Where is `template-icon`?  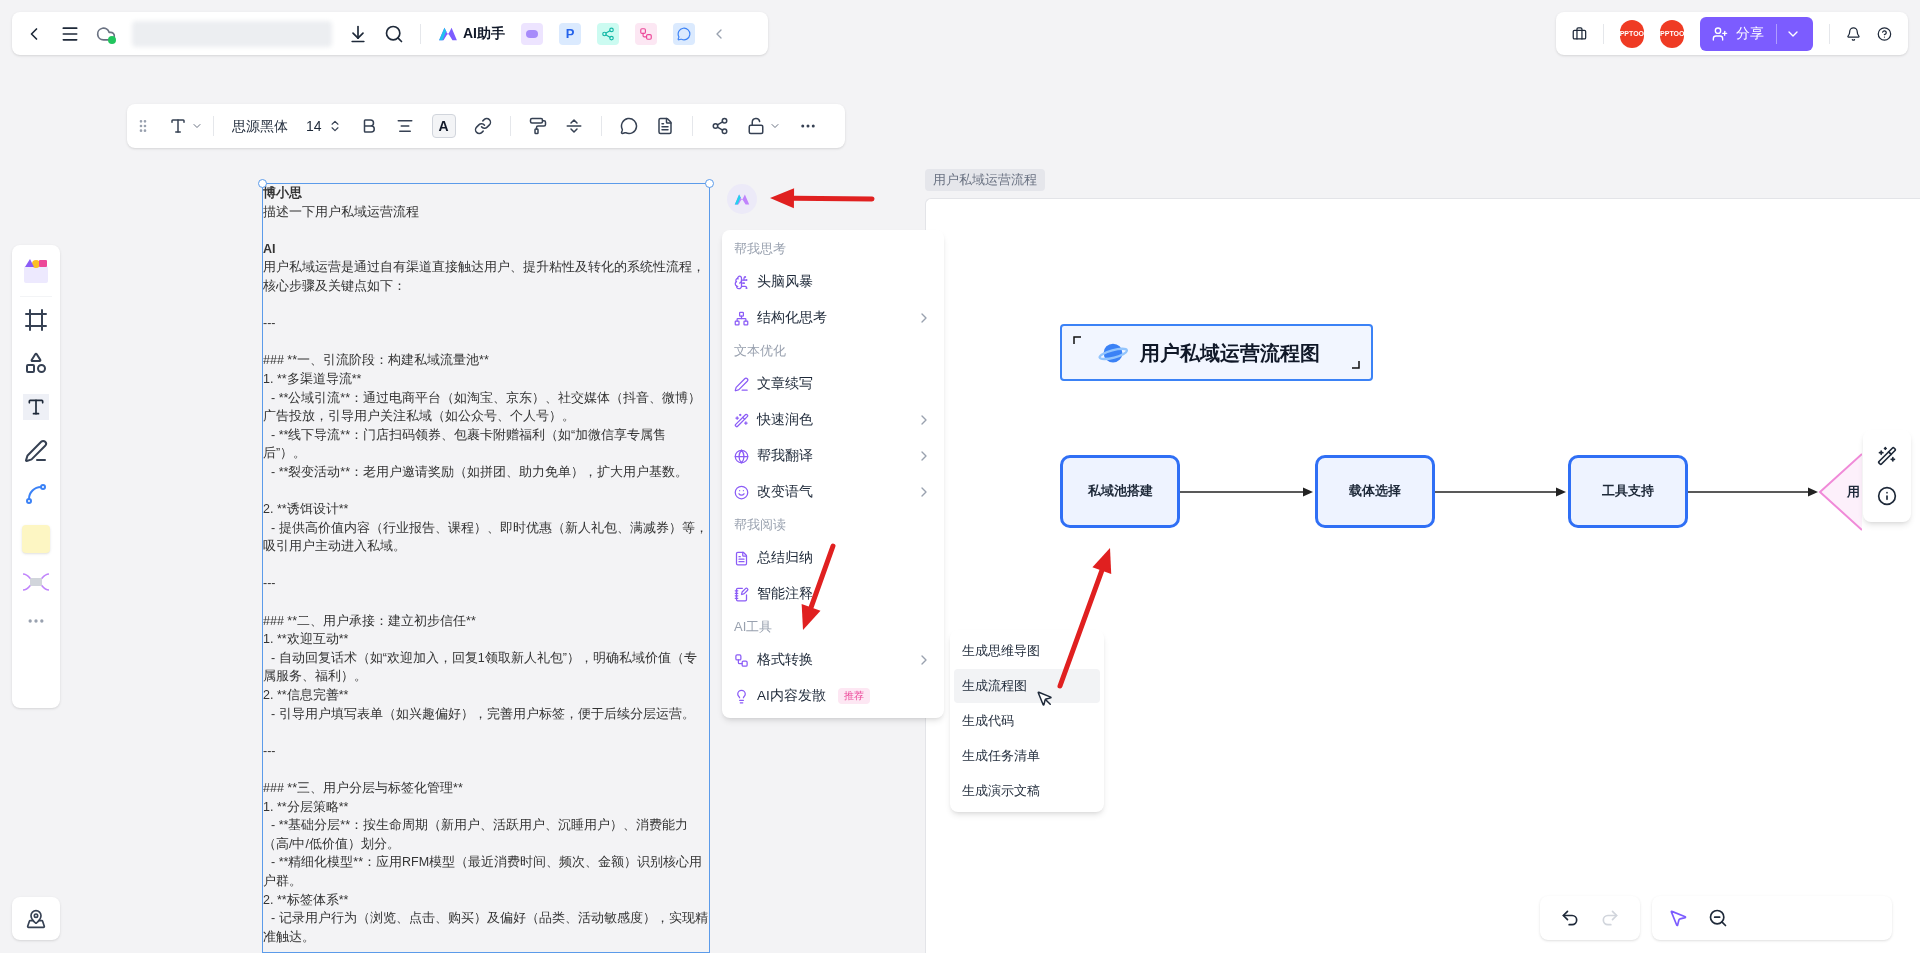
template-icon is located at coordinates (36, 271).